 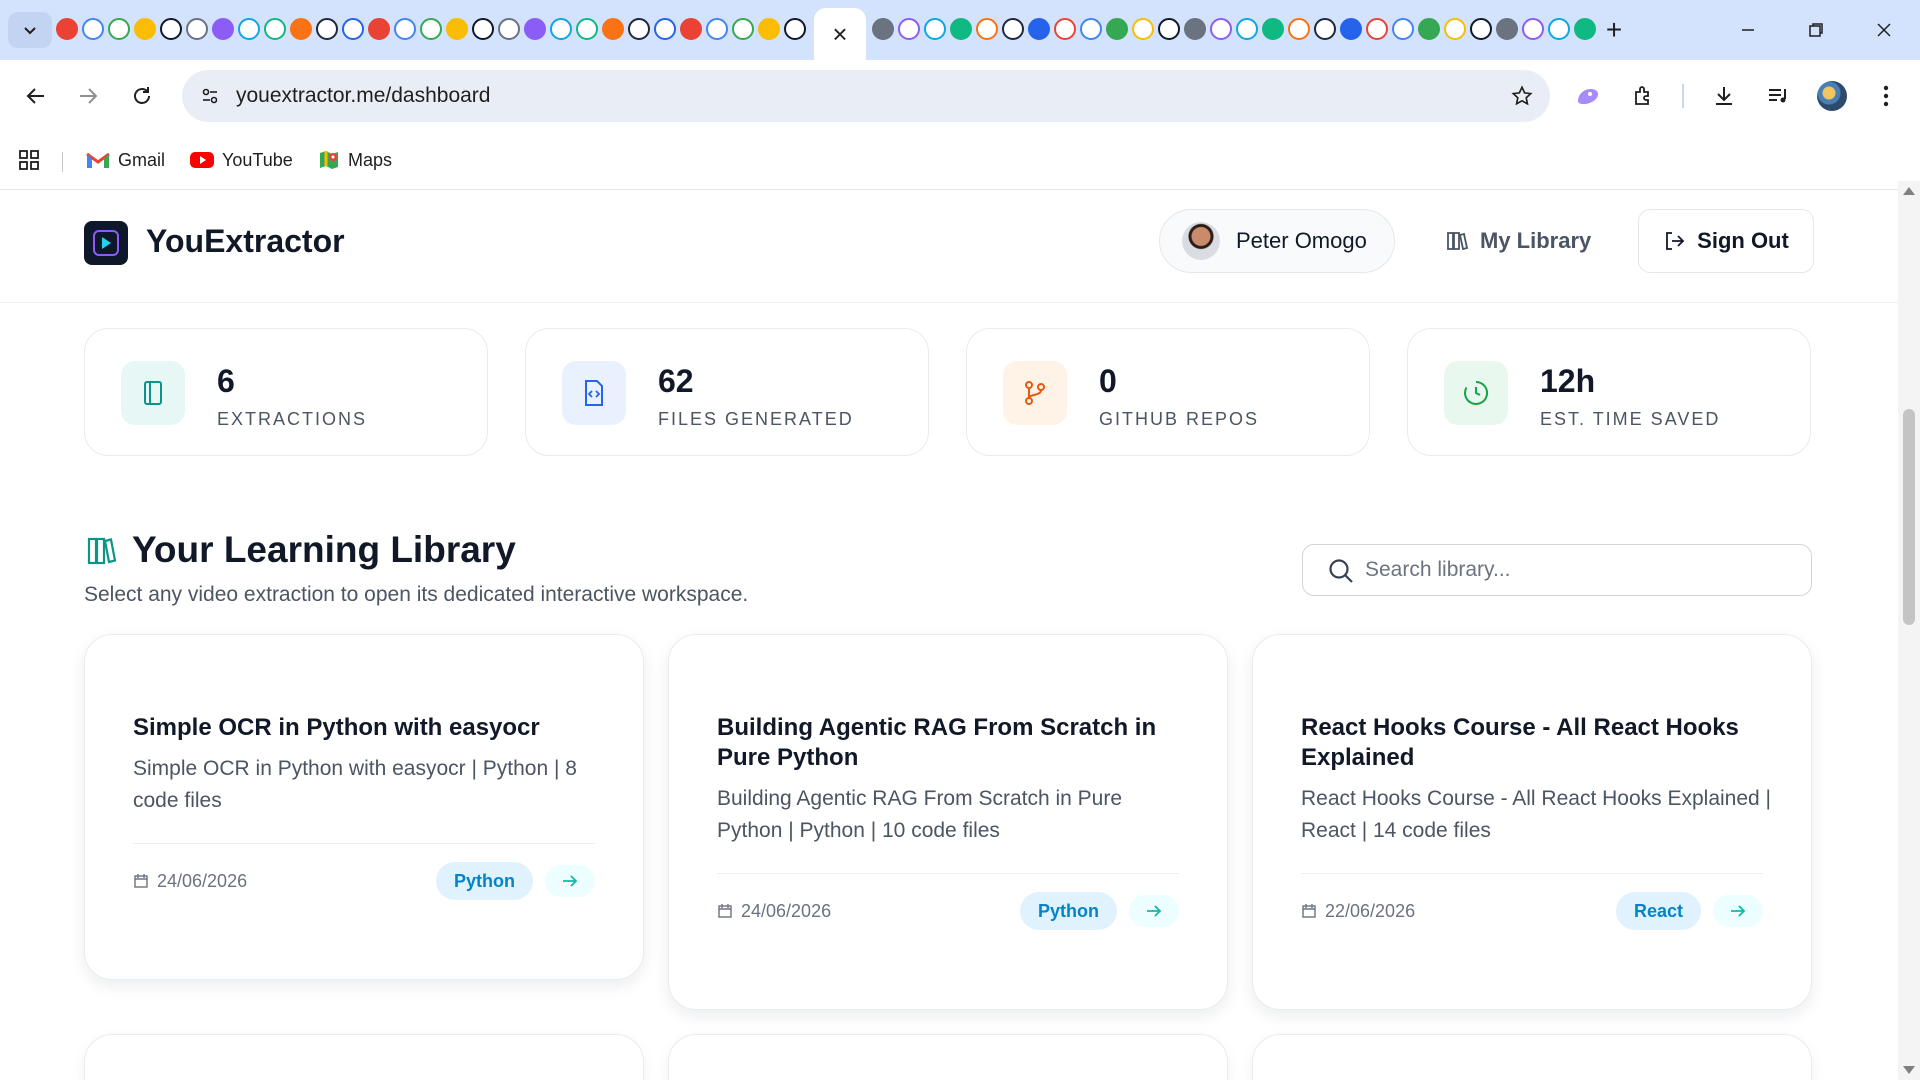 I want to click on tab-favicons-right, so click(x=1234, y=30).